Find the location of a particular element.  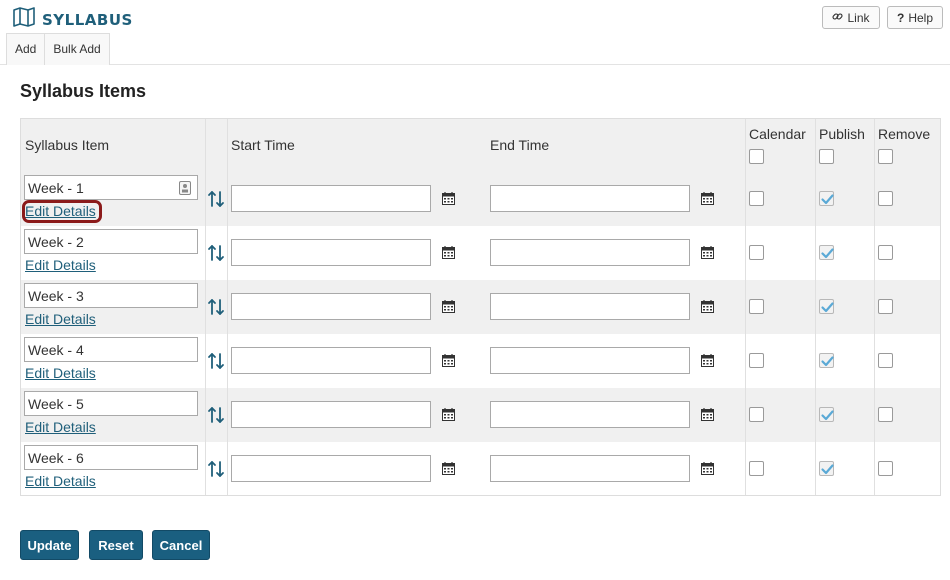

brand: SYLLABUS is located at coordinates (72, 19).